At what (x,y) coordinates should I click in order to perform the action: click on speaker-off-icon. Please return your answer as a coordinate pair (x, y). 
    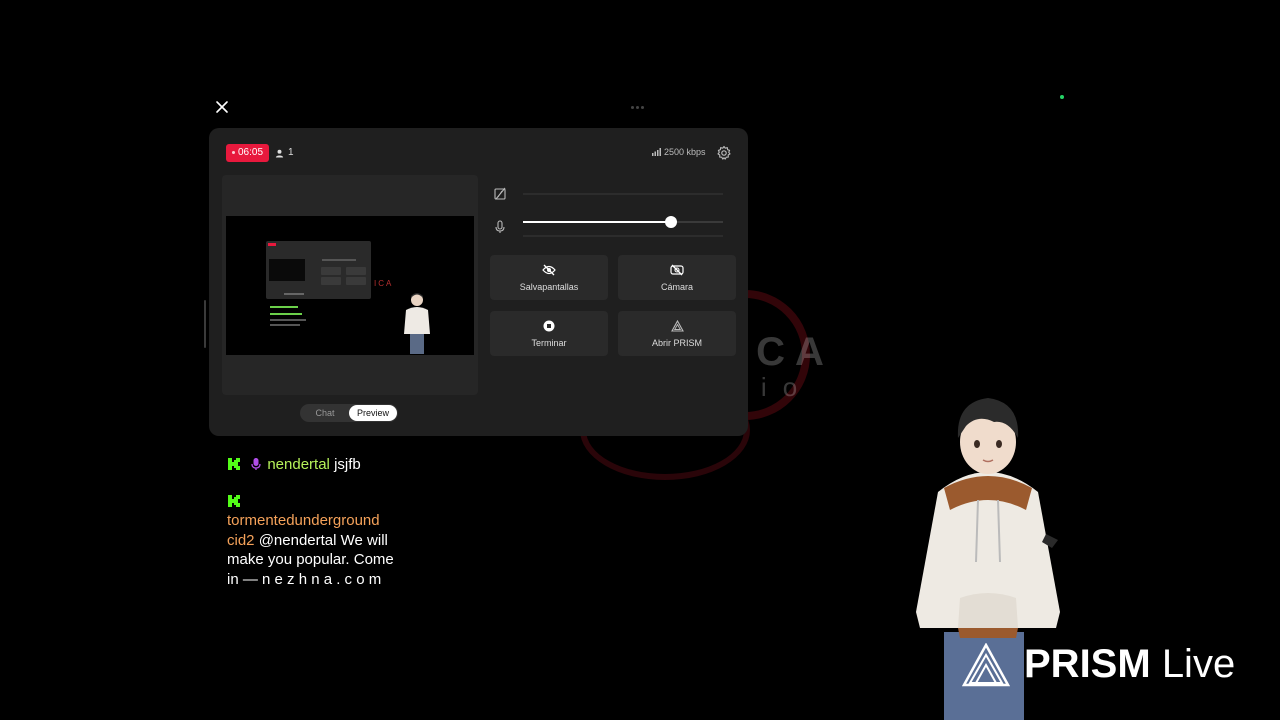
    Looking at the image, I should click on (500, 194).